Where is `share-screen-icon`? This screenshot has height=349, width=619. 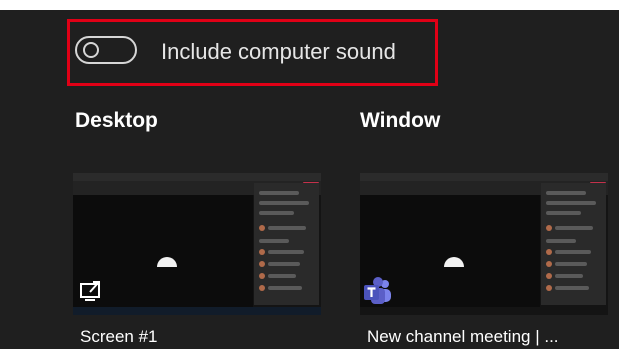 share-screen-icon is located at coordinates (91, 292).